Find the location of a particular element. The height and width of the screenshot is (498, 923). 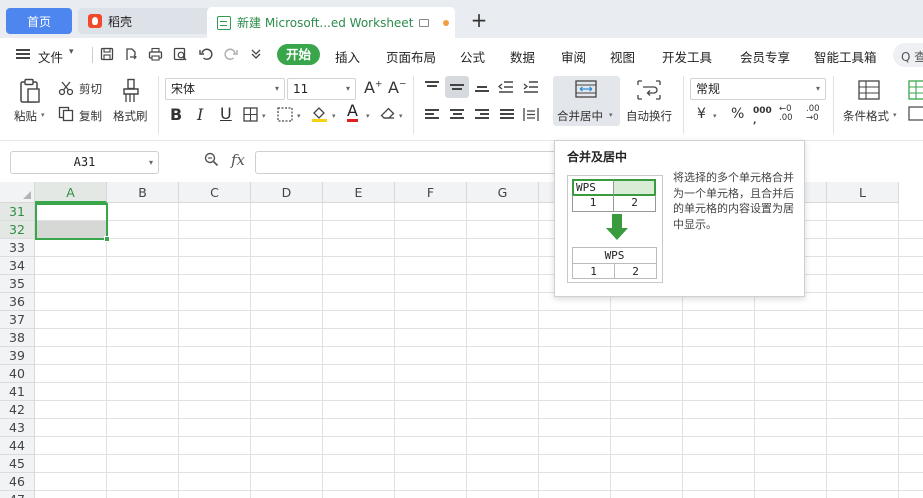

borders-icon is located at coordinates (250, 116).